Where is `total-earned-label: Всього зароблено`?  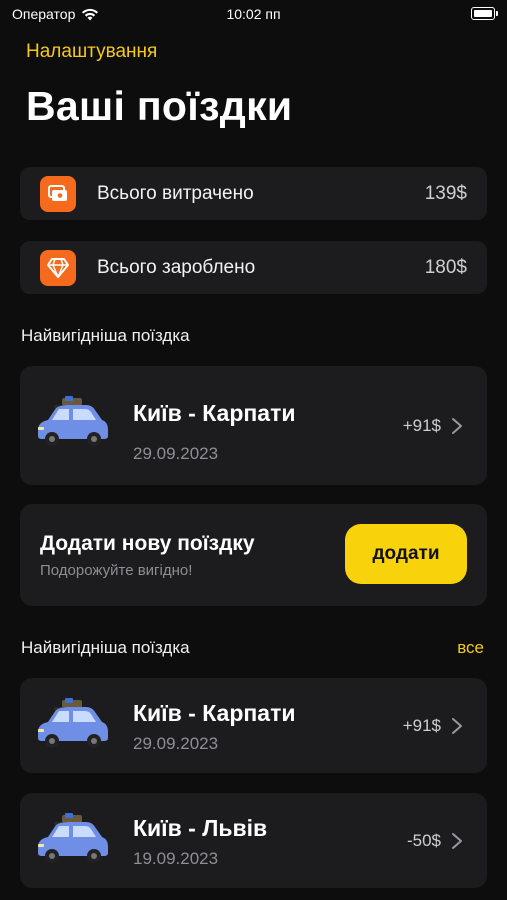
total-earned-label: Всього зароблено is located at coordinates (176, 267).